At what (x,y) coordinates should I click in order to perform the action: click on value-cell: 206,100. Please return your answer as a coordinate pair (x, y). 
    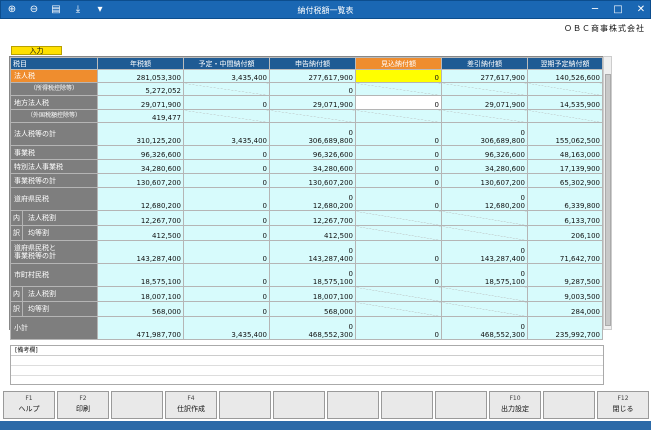
    Looking at the image, I should click on (565, 233).